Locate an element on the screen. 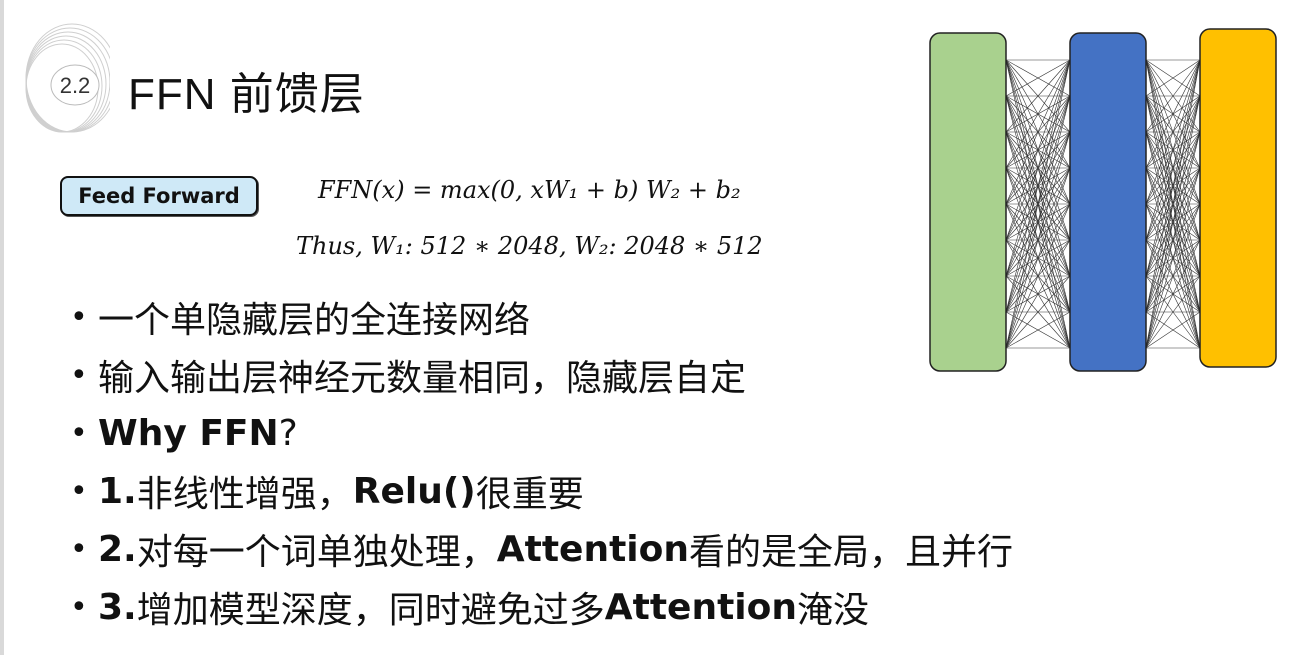  slide-left-edge is located at coordinates (2, 327).